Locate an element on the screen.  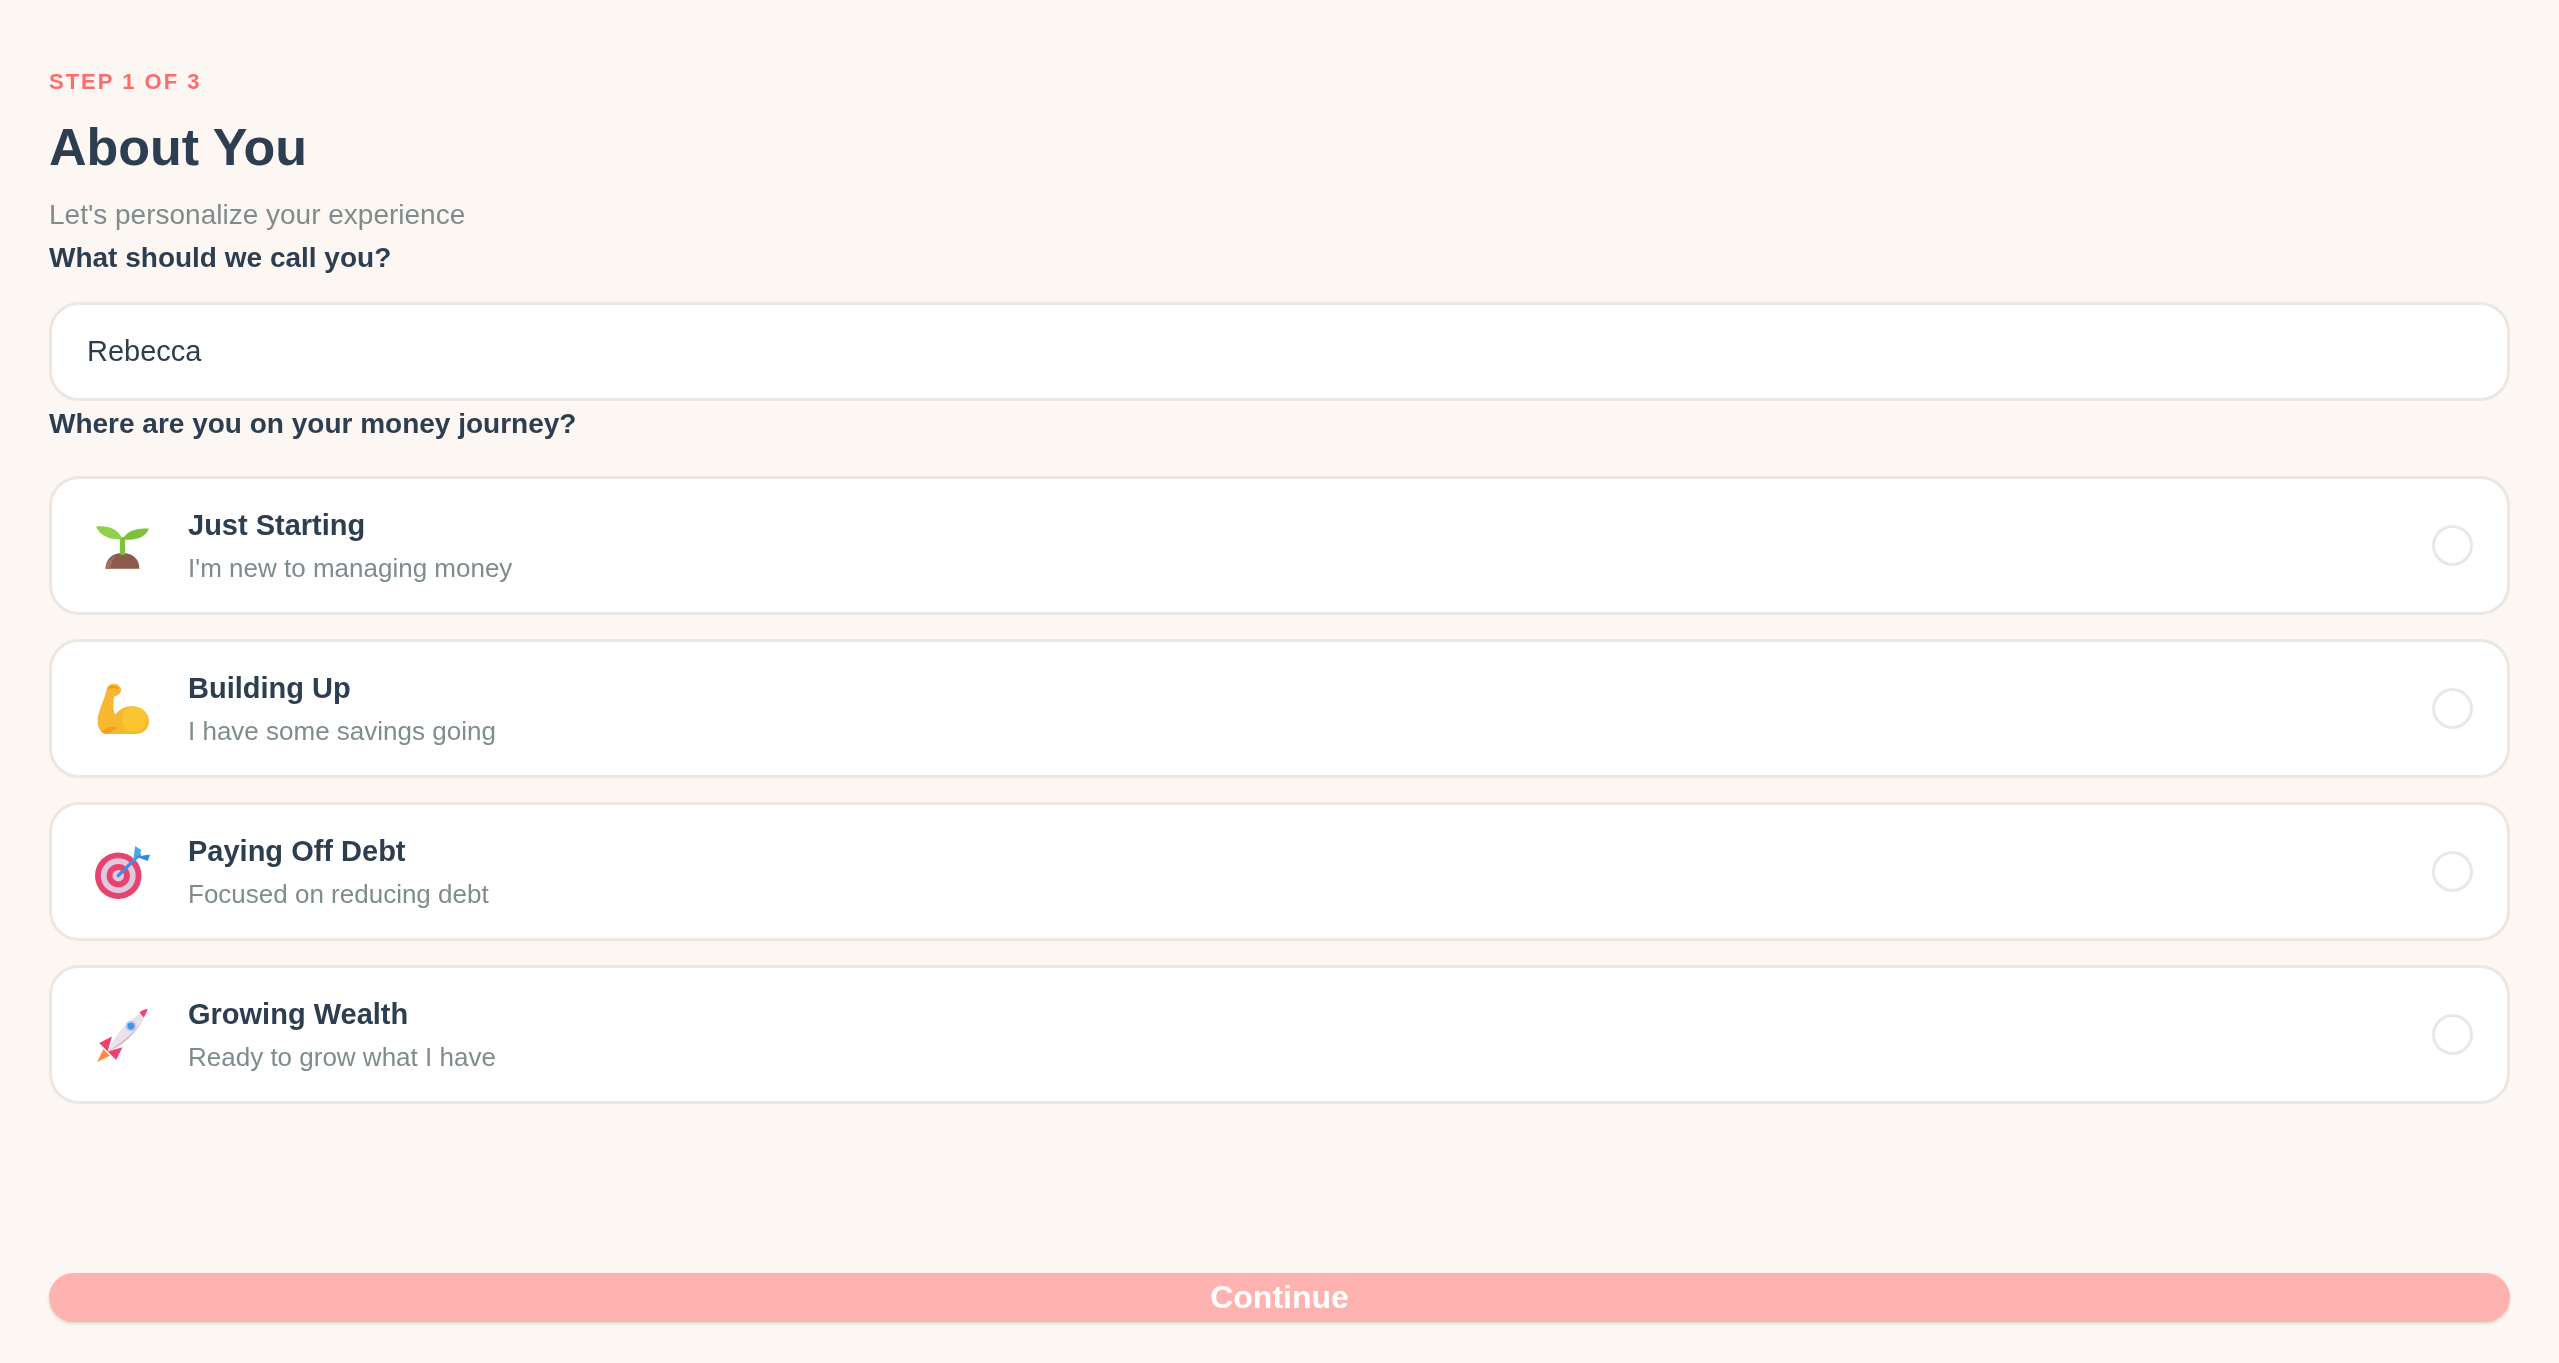
page-title: About You is located at coordinates (178, 147).